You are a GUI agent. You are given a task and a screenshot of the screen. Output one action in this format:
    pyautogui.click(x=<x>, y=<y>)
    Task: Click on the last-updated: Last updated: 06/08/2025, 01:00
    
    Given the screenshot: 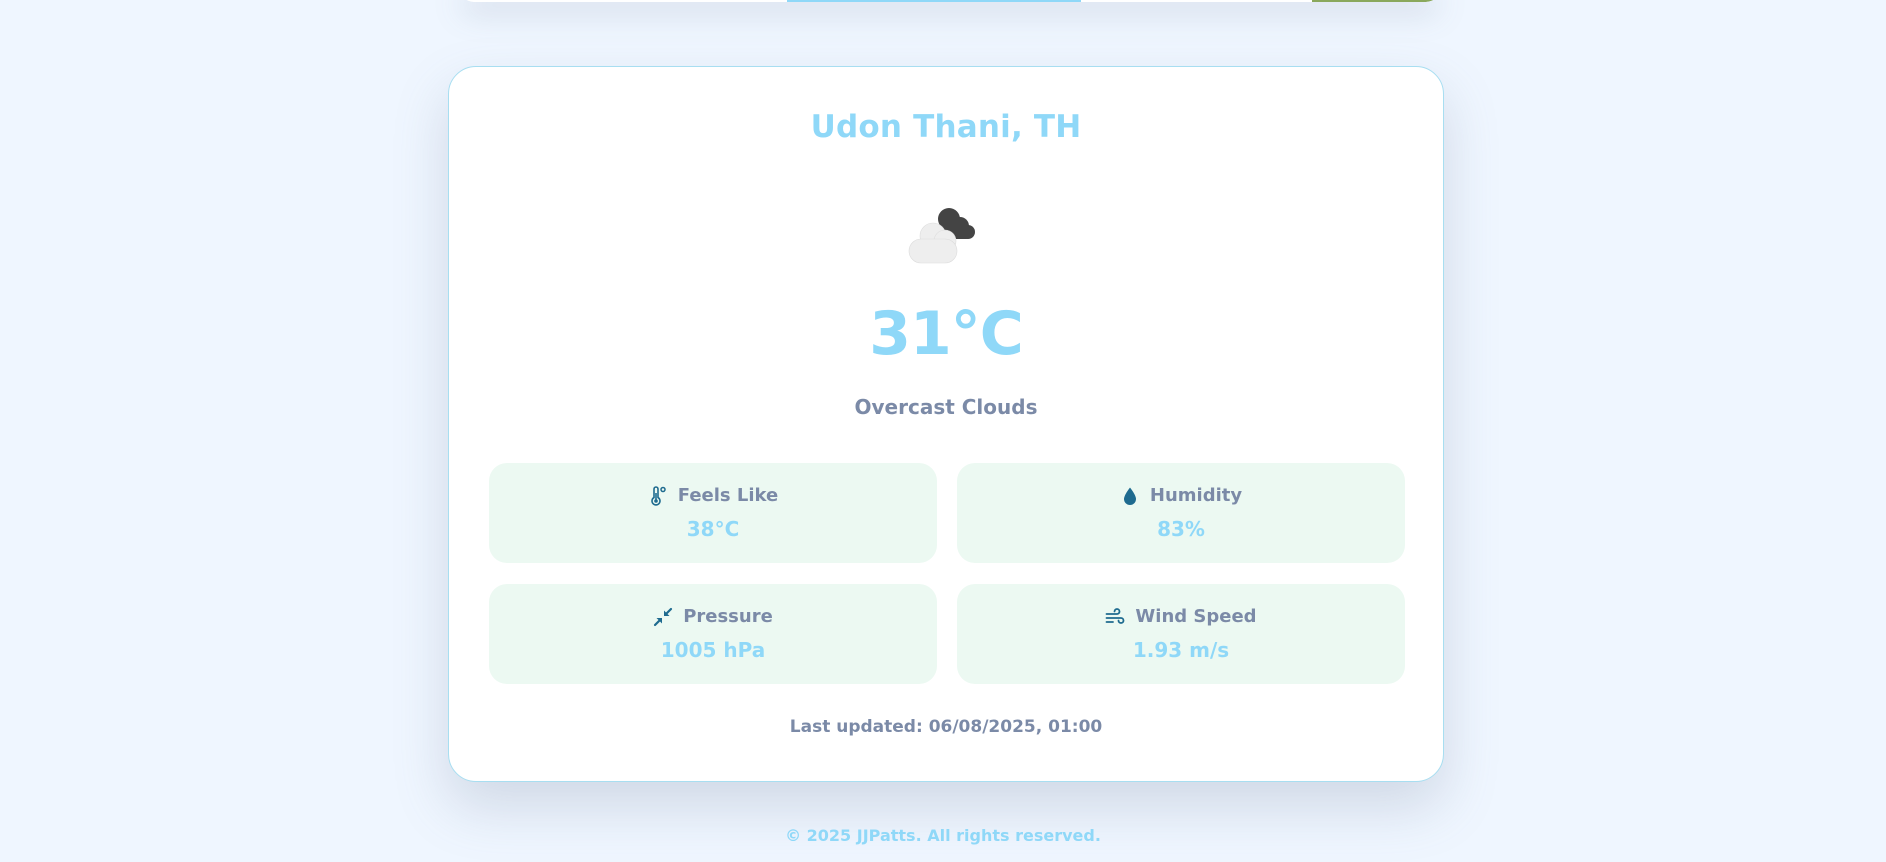 What is the action you would take?
    pyautogui.click(x=946, y=727)
    